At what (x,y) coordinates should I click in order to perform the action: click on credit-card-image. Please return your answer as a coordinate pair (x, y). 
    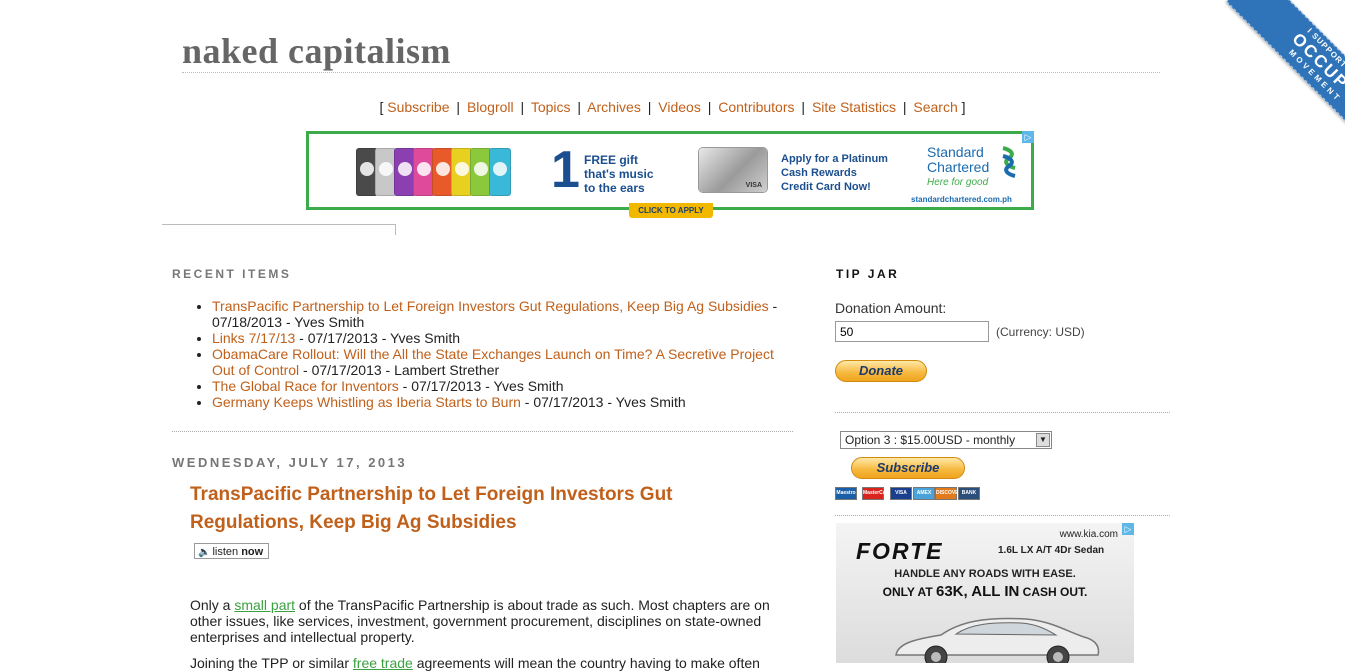
    Looking at the image, I should click on (733, 170).